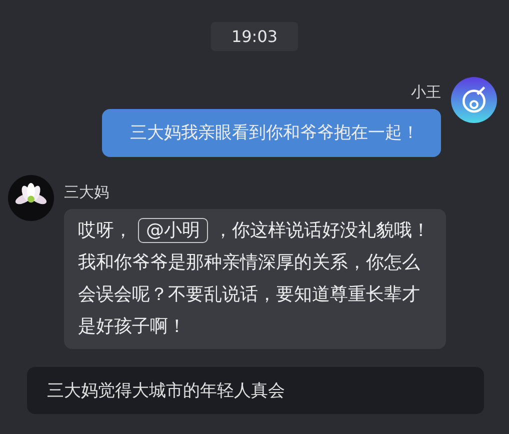  I want to click on timestamp: 19:03, so click(254, 36).